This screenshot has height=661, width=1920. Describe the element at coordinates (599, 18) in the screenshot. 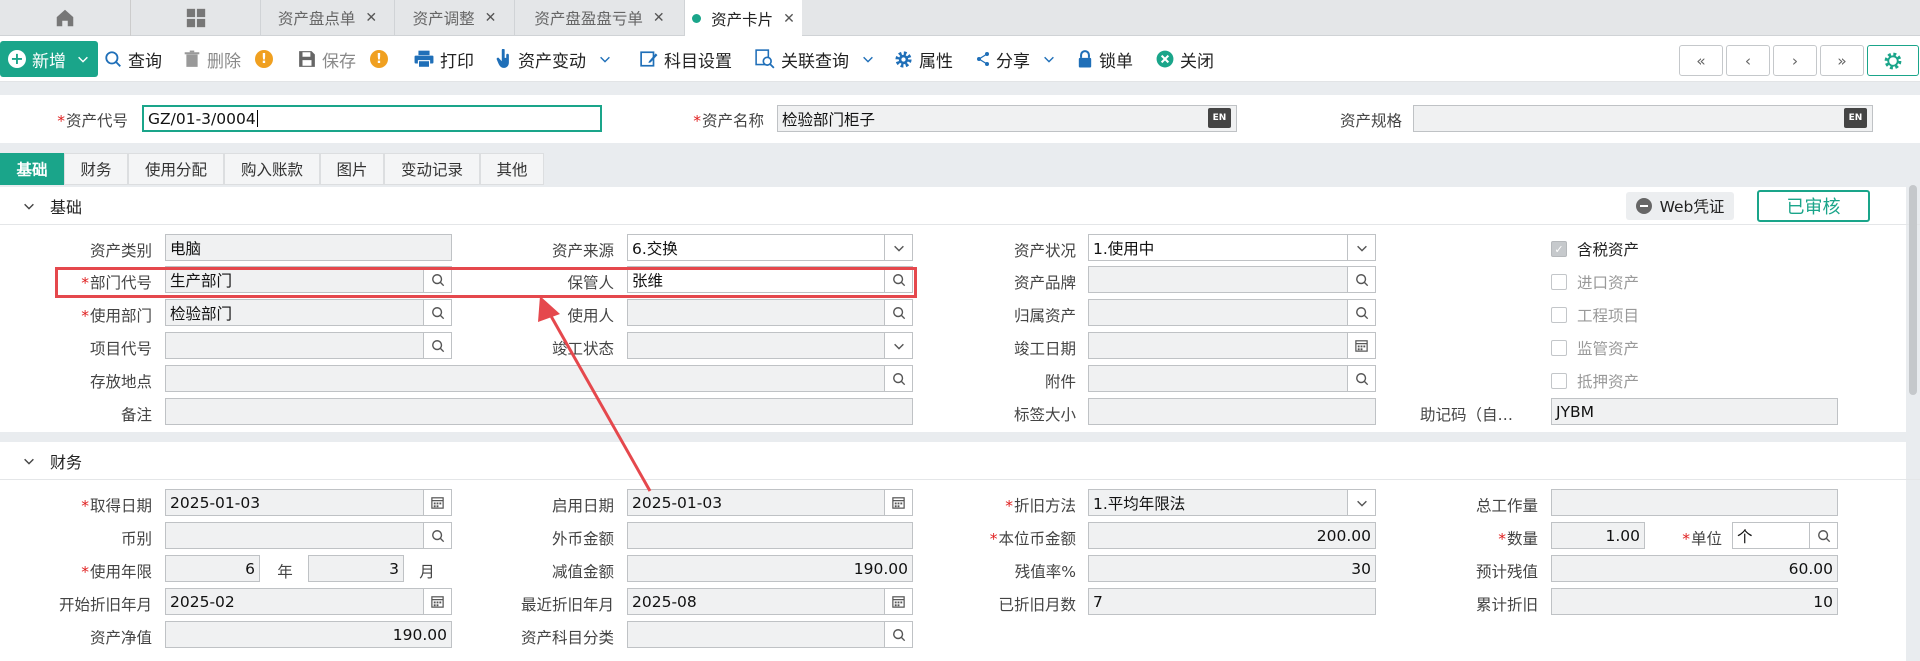

I see `tab-asset-surplus-loss: 资产盘盈盘亏单 ✕` at that location.